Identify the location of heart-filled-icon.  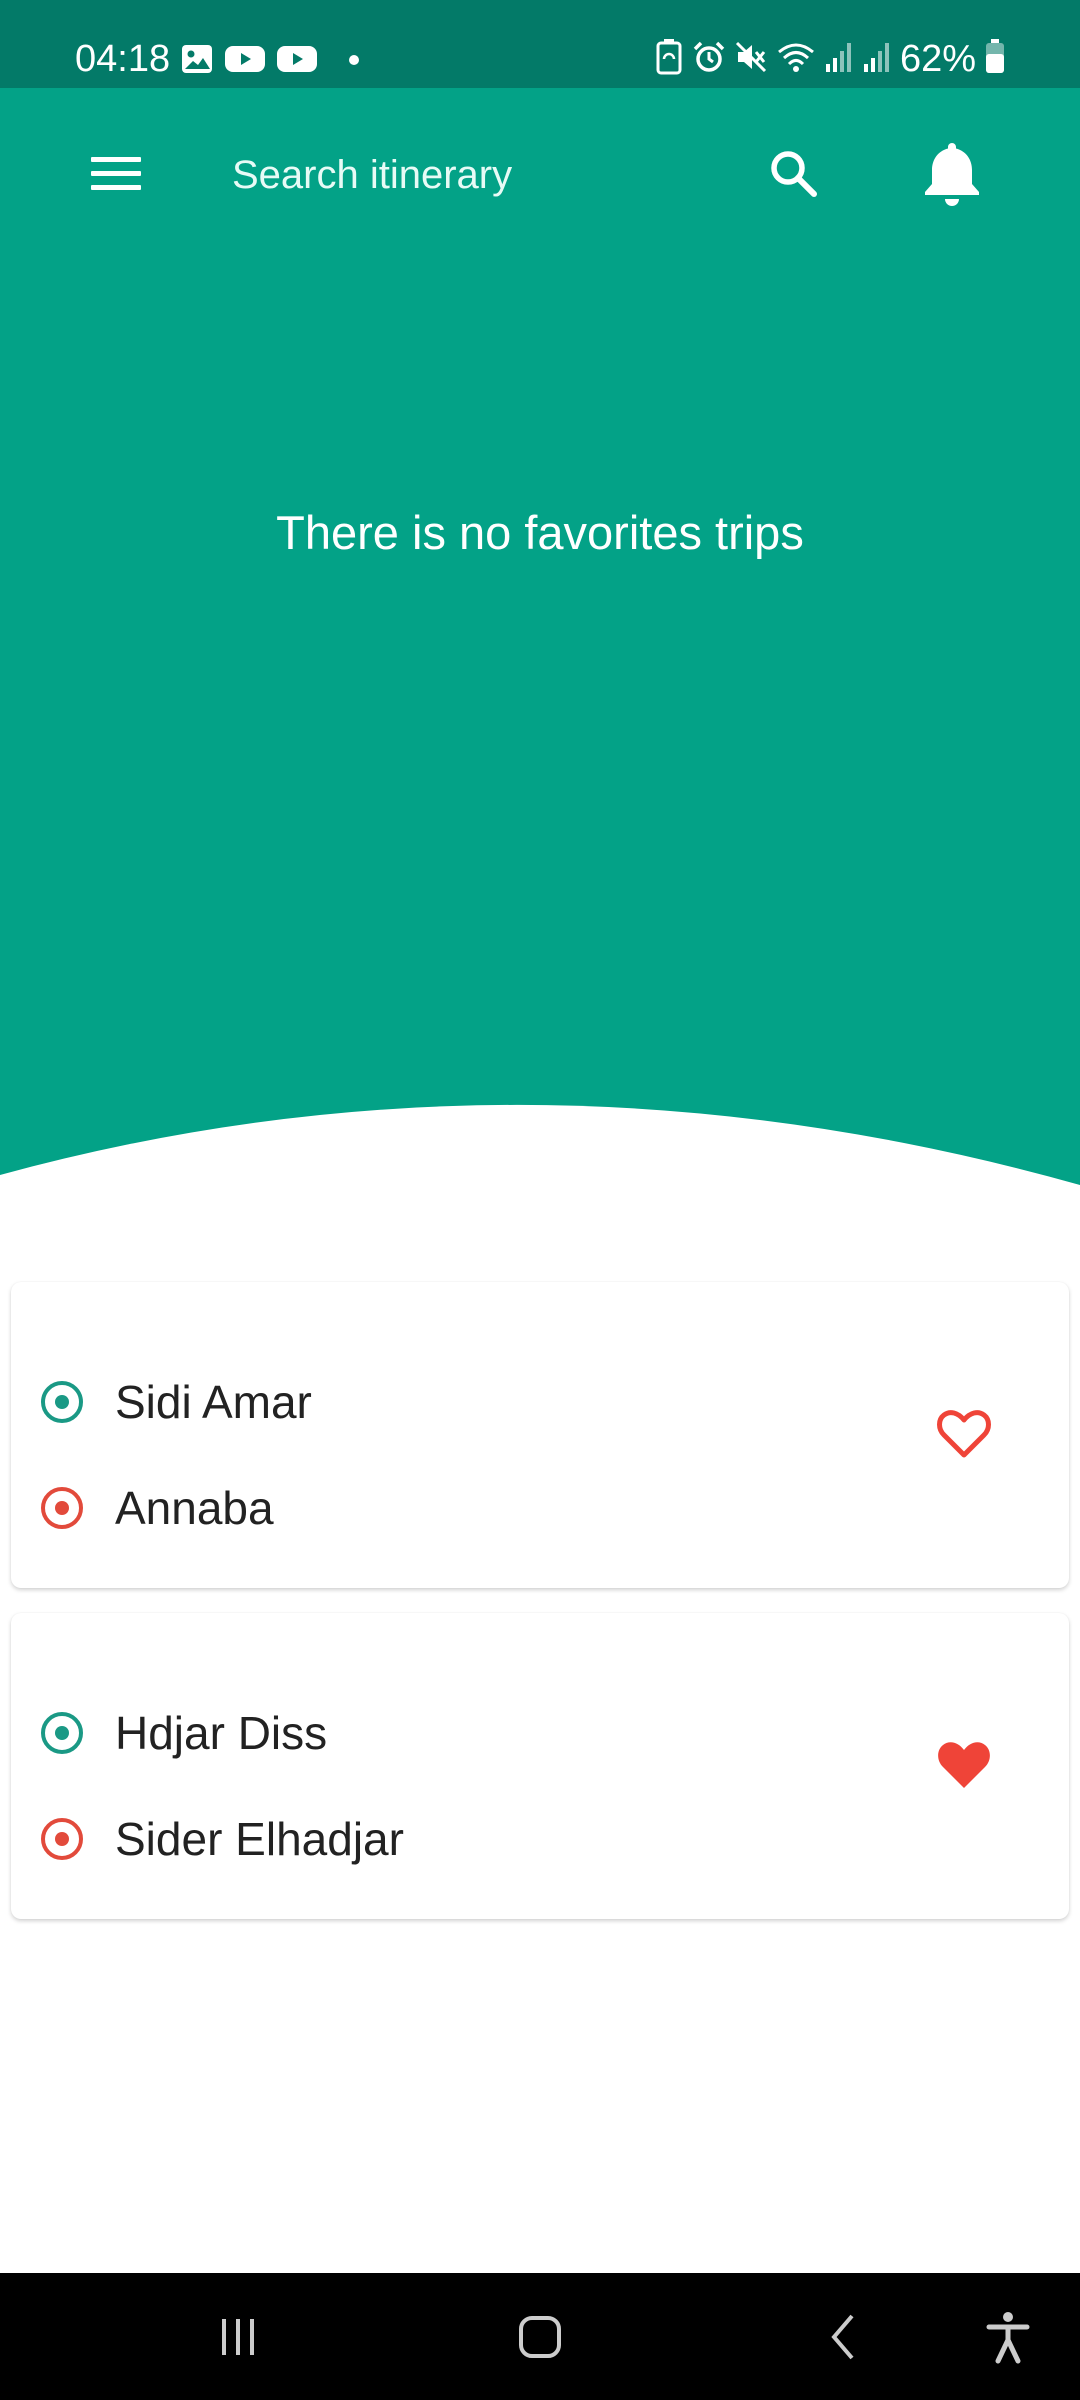
(964, 1768).